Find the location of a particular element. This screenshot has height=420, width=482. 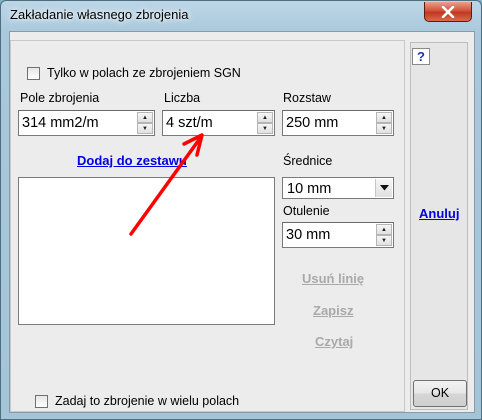

pole-value: 314 mm2/m is located at coordinates (60, 123).